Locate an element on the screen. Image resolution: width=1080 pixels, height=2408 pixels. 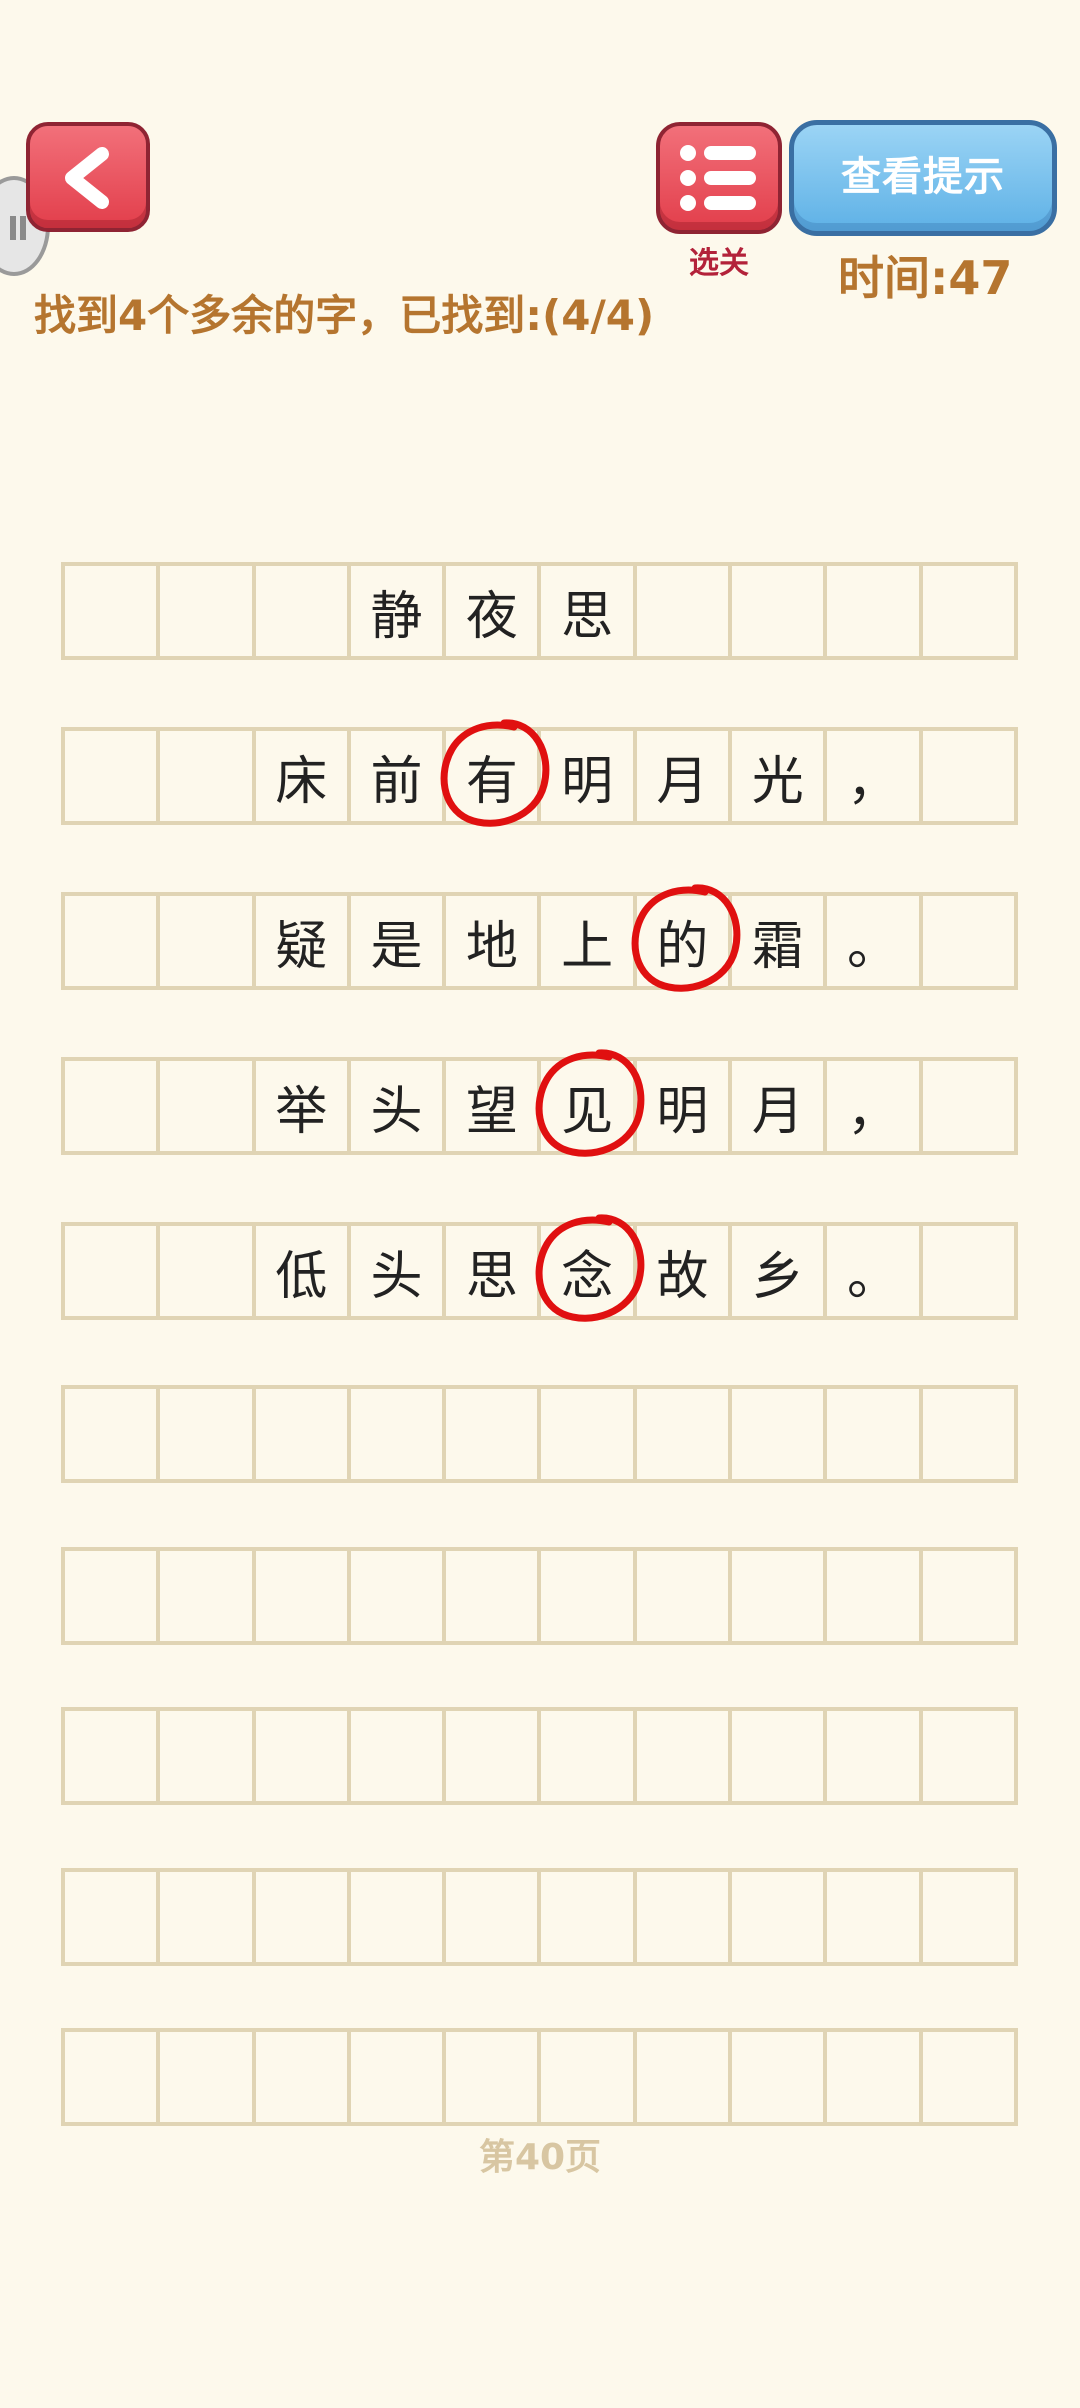
grid-row: 低头思念故乡。 is located at coordinates (539, 1268).